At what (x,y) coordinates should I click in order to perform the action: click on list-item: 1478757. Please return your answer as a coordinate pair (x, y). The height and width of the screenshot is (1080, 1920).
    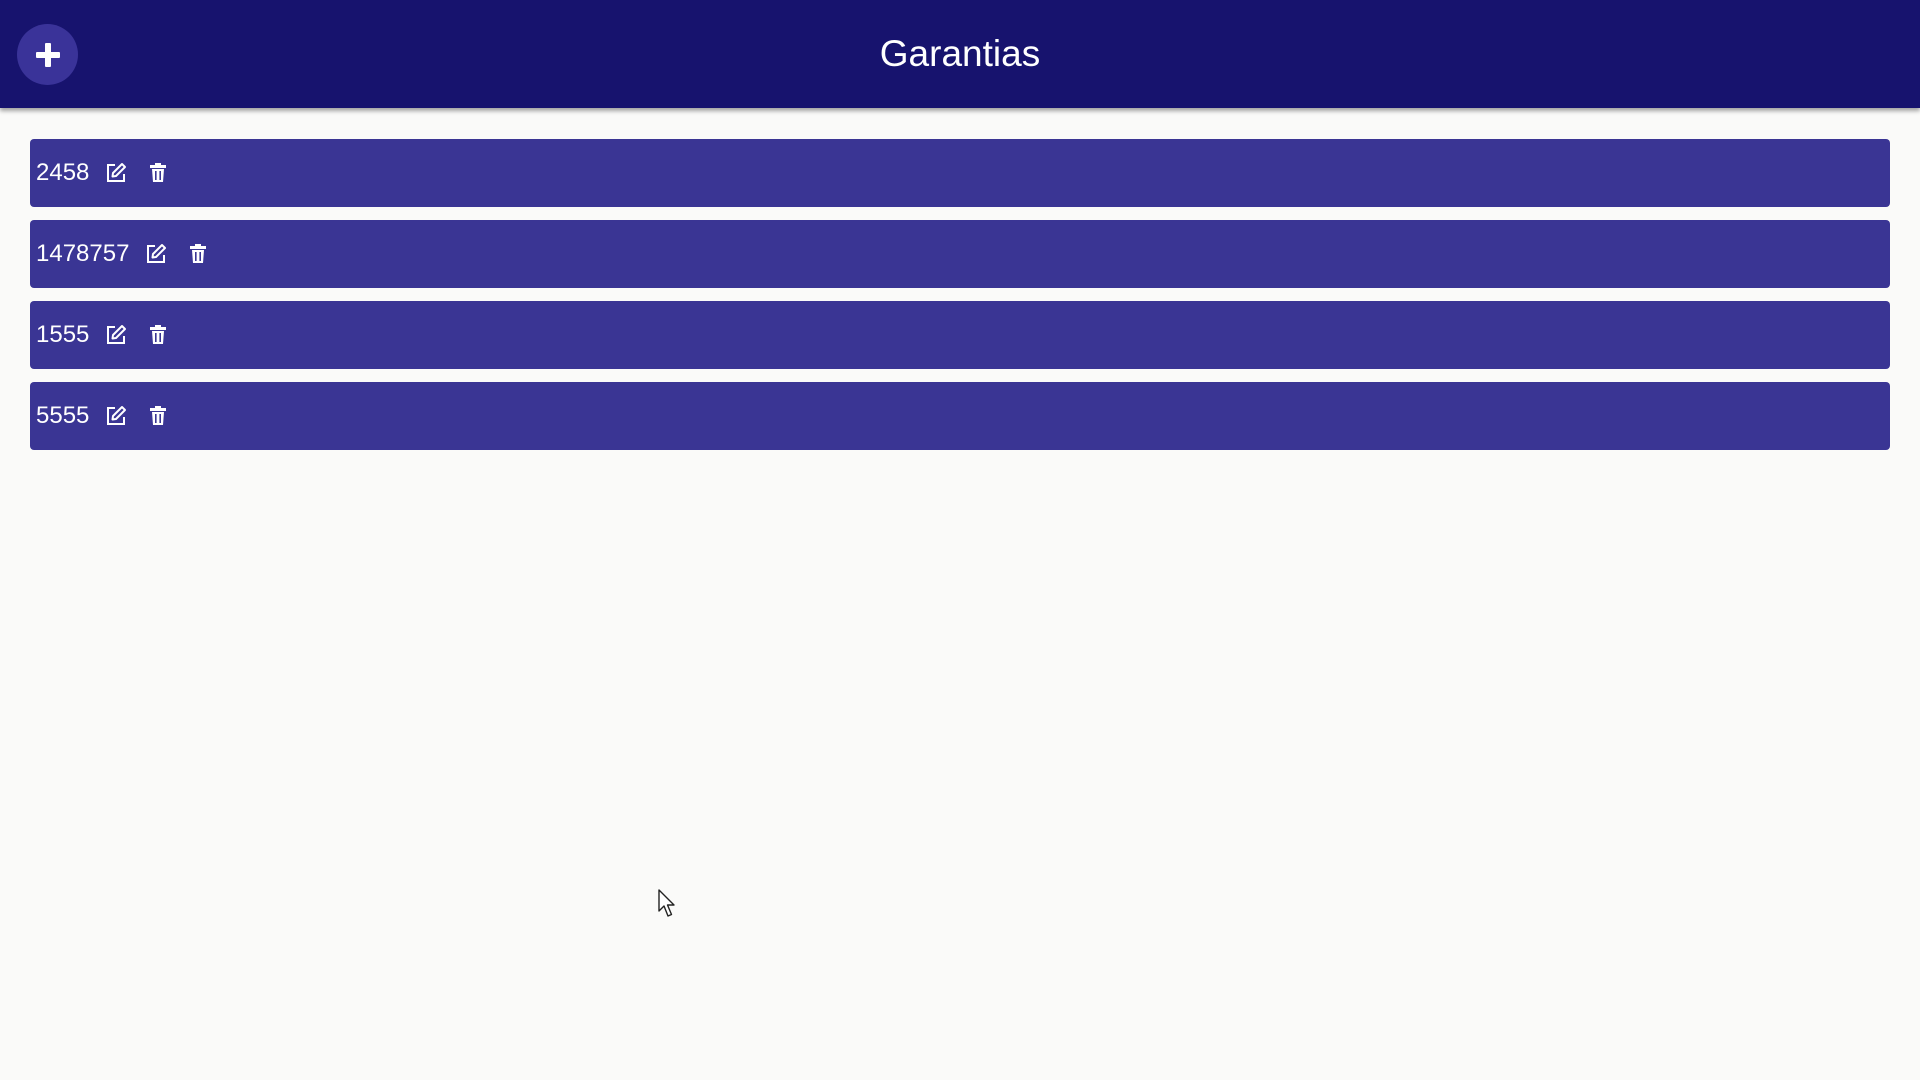
    Looking at the image, I should click on (960, 254).